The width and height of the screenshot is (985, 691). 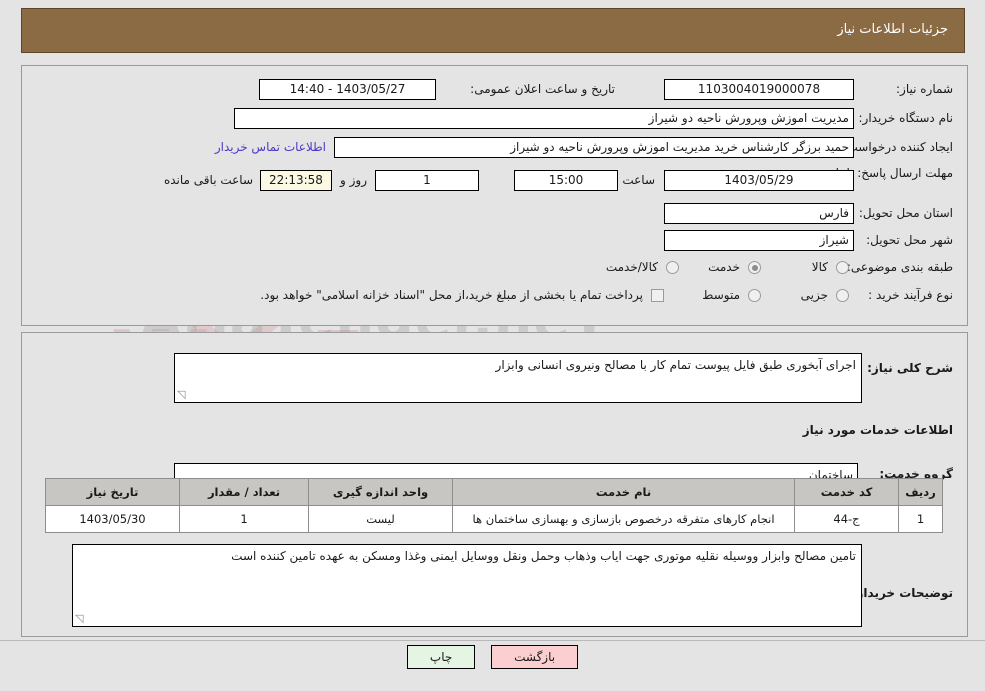 What do you see at coordinates (542, 89) in the screenshot?
I see `announce-datetime-label: تاریخ و ساعت اعلان عمومی:` at bounding box center [542, 89].